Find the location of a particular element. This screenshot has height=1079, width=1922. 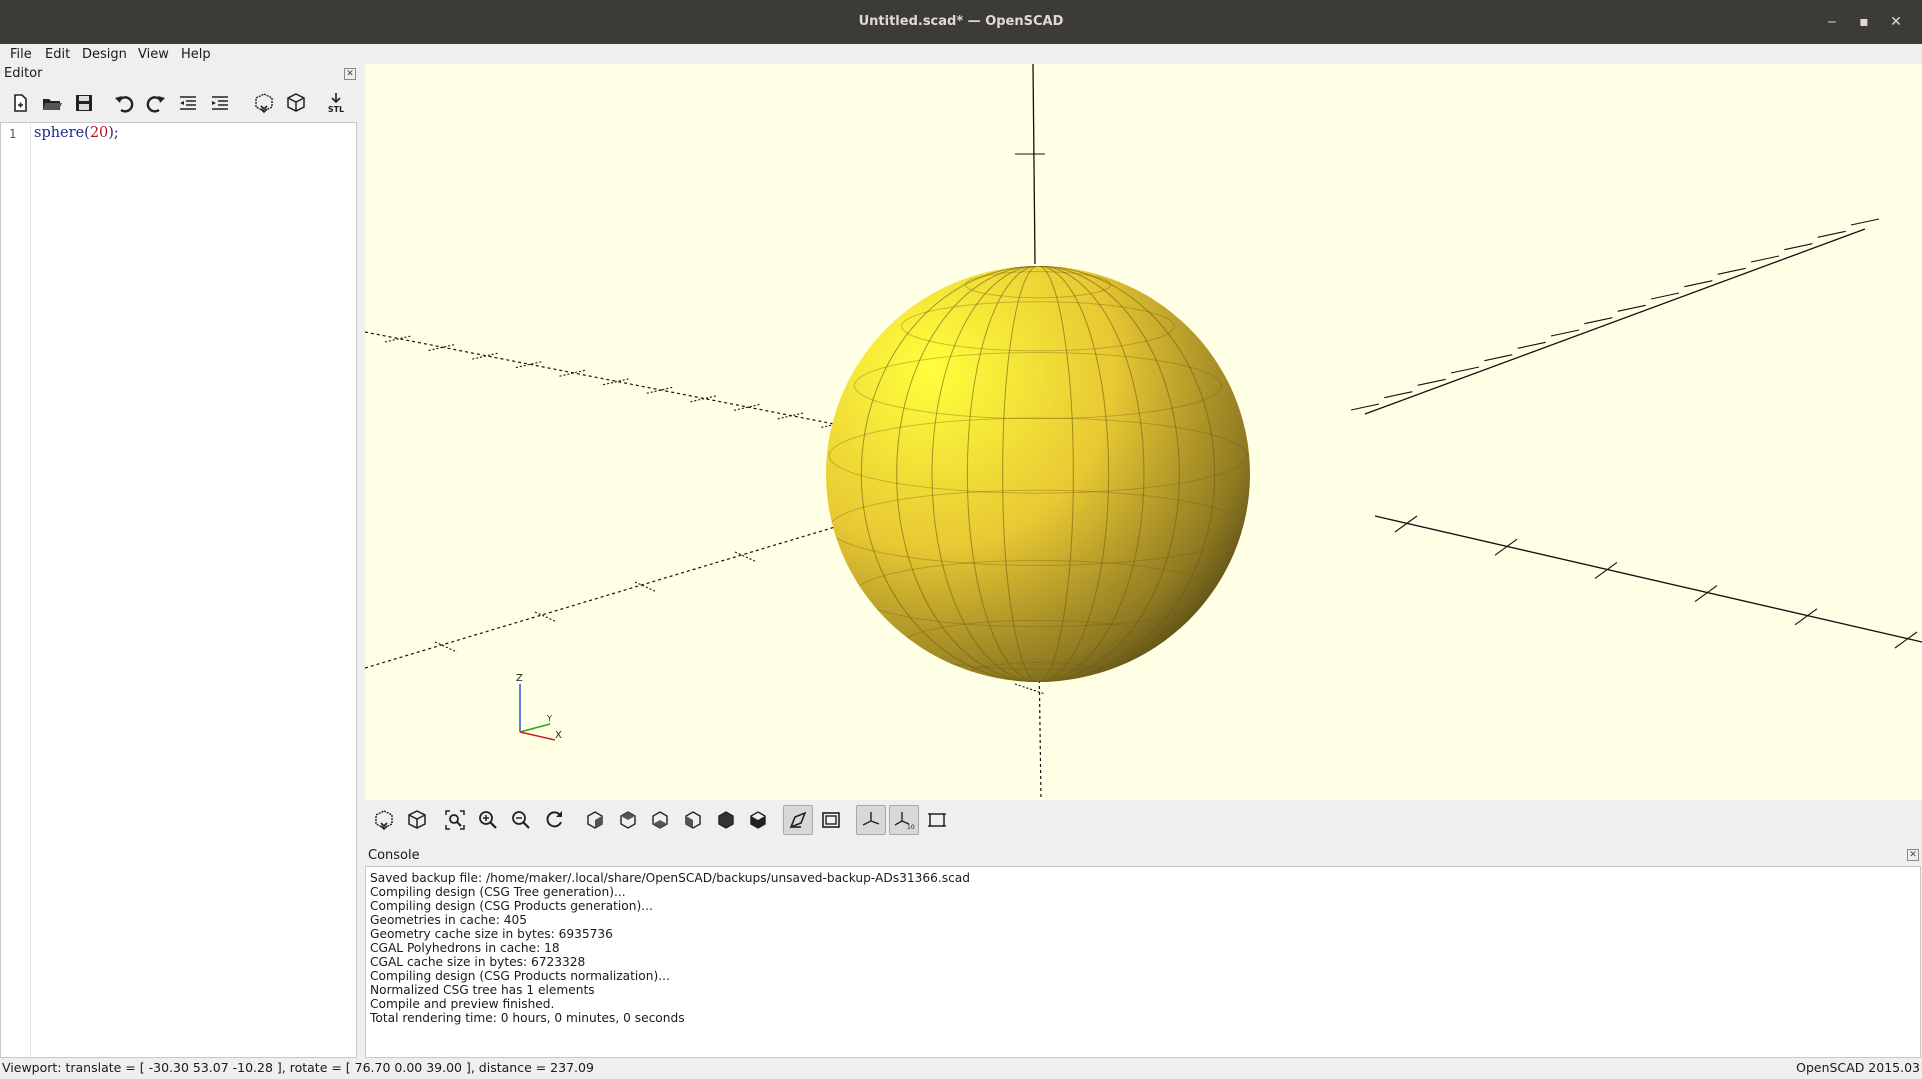

window-title: Untitled.scad* — OpenSCAD is located at coordinates (961, 21).